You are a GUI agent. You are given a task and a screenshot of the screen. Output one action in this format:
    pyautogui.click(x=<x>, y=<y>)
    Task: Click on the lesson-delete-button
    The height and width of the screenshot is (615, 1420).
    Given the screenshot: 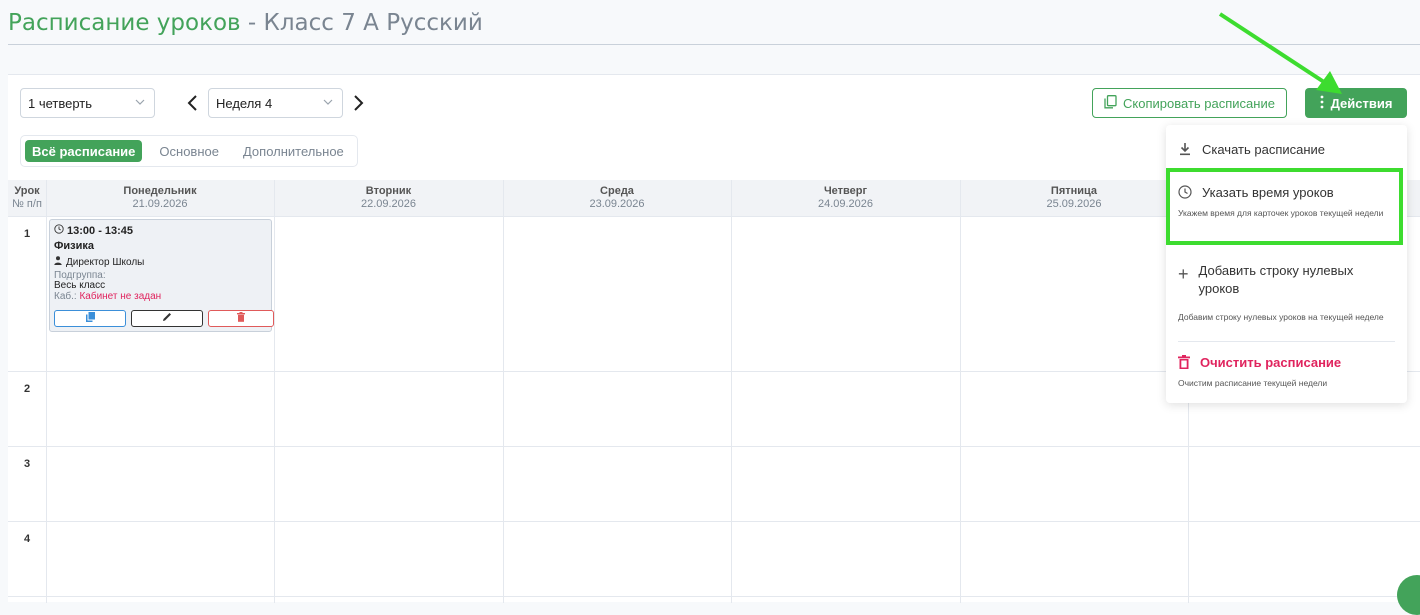 What is the action you would take?
    pyautogui.click(x=241, y=318)
    